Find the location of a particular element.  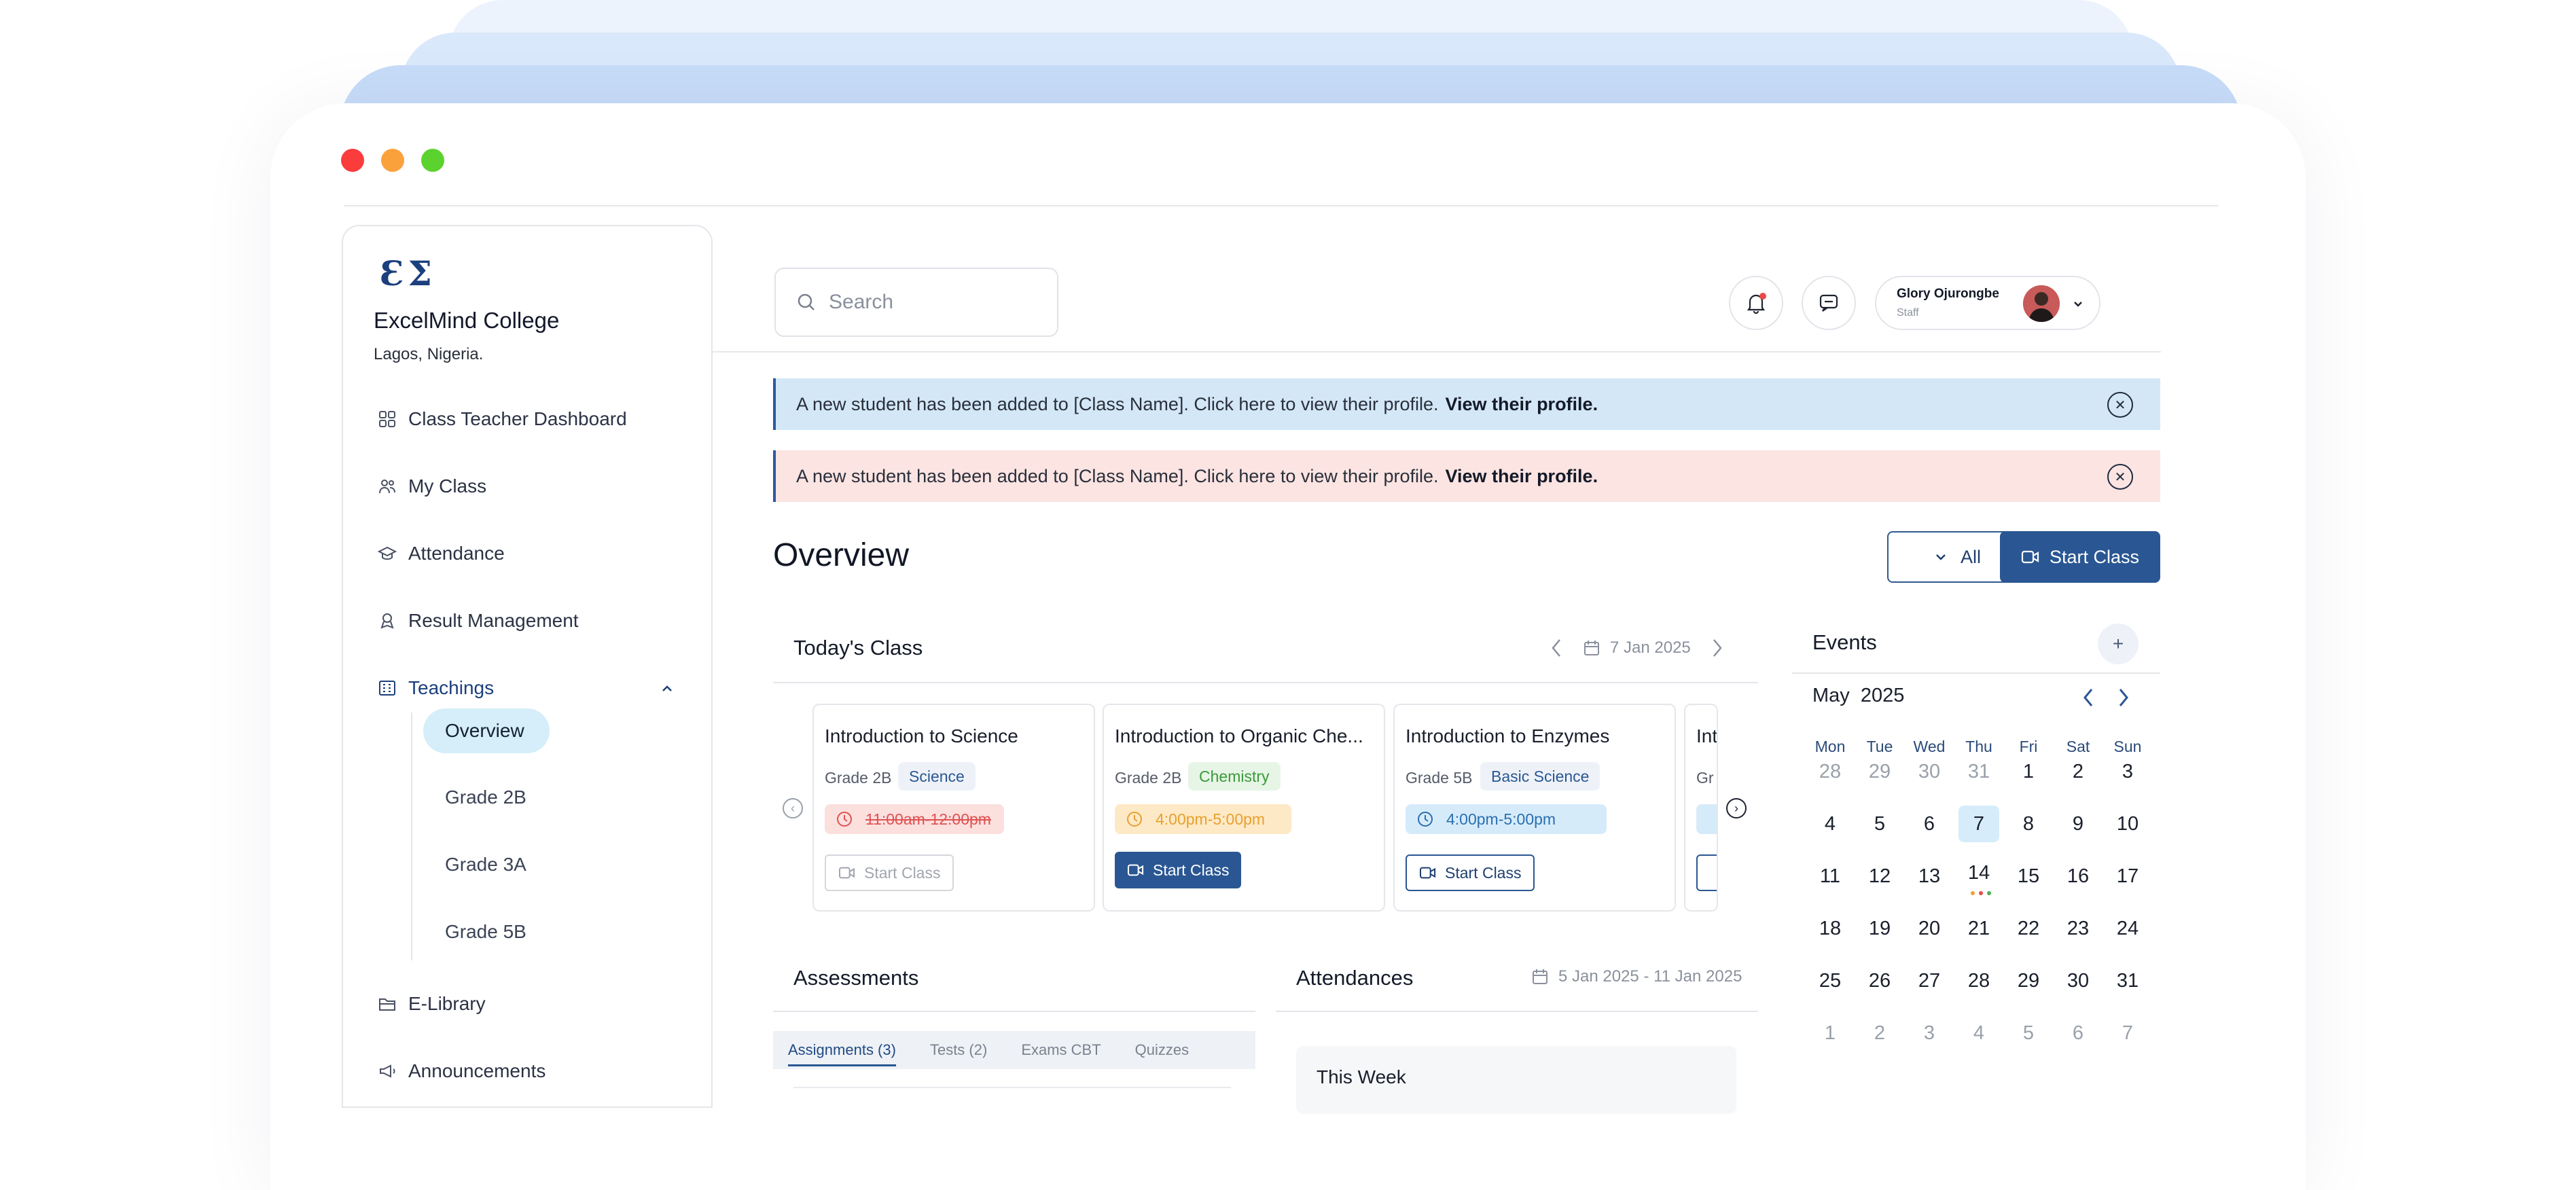

calendar-day: 19 is located at coordinates (1880, 928).